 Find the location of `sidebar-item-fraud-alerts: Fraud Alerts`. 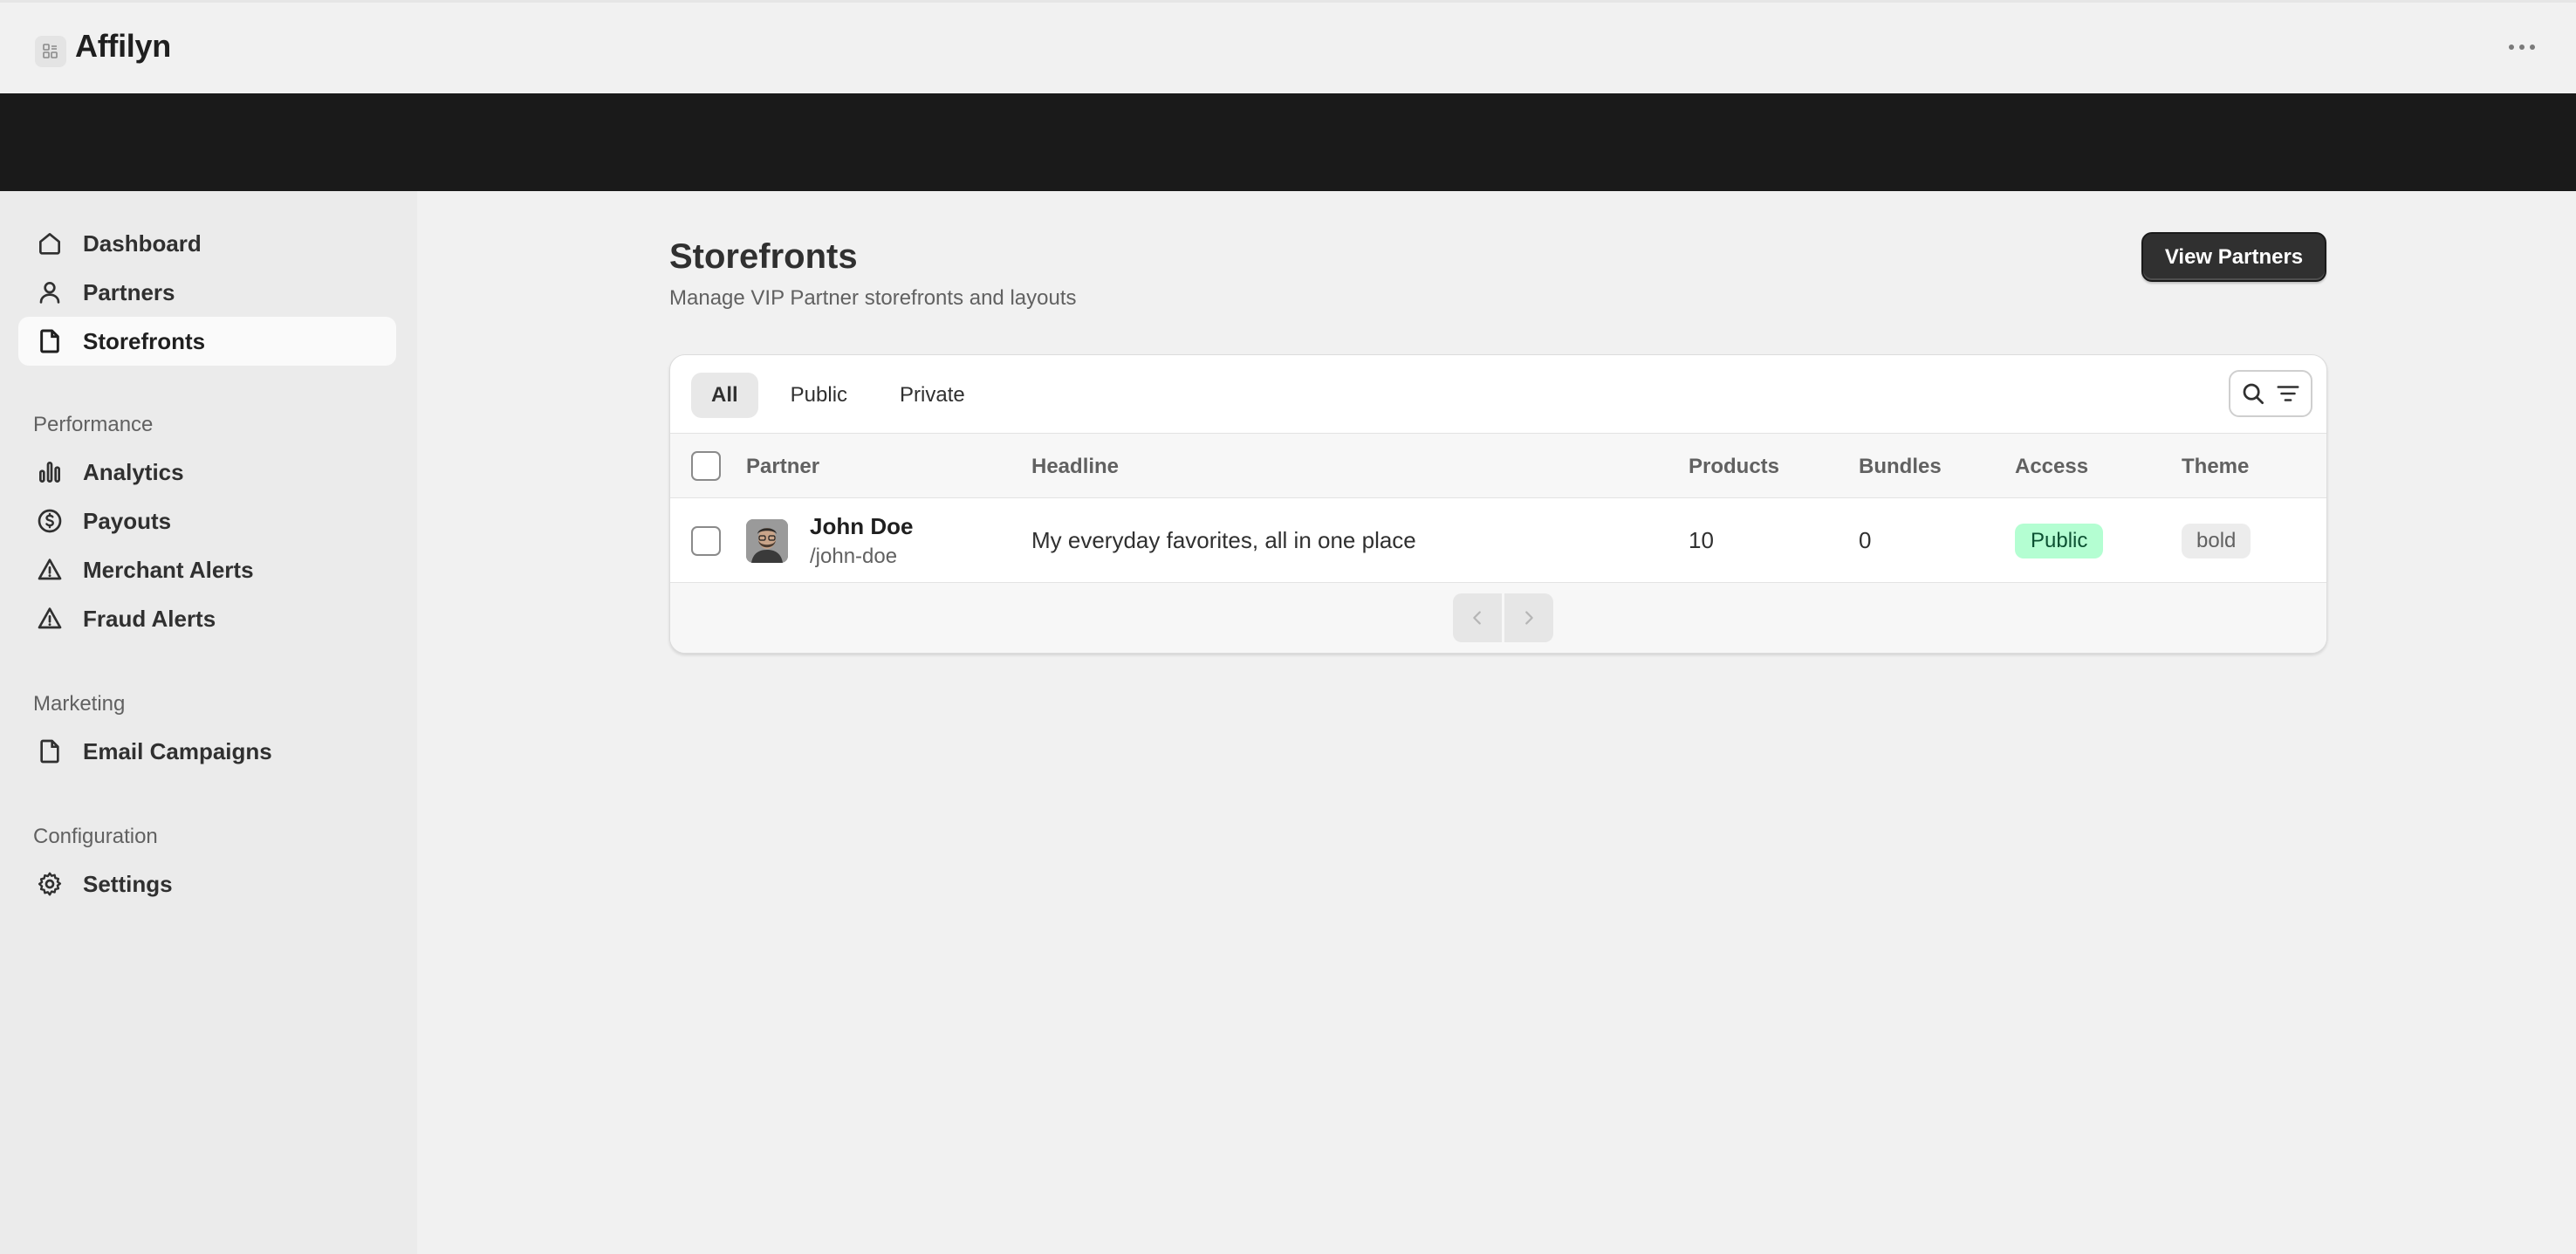

sidebar-item-fraud-alerts: Fraud Alerts is located at coordinates (207, 618).